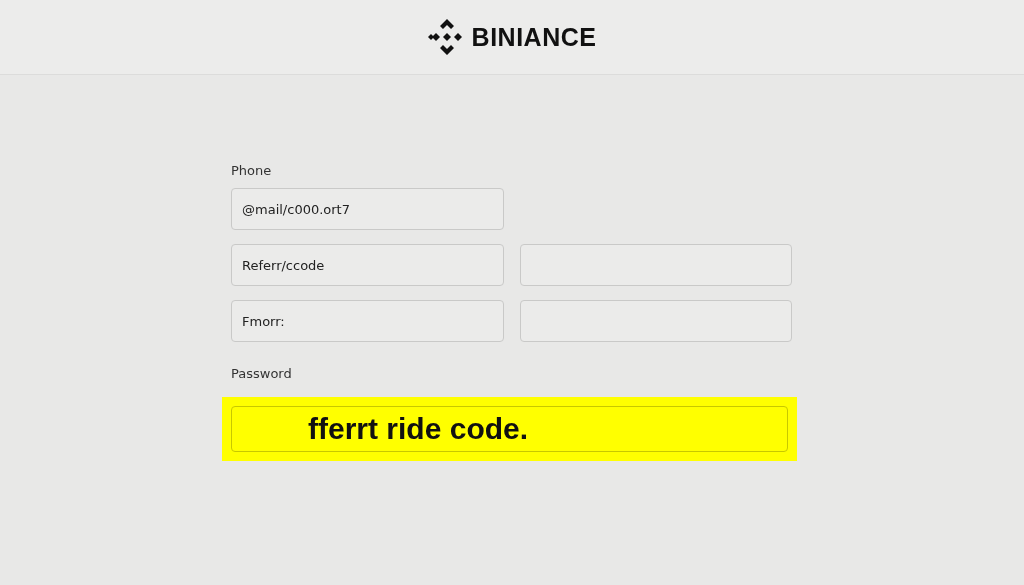 The image size is (1024, 585). Describe the element at coordinates (509, 429) in the screenshot. I see `password-field: fferrt ride code.` at that location.